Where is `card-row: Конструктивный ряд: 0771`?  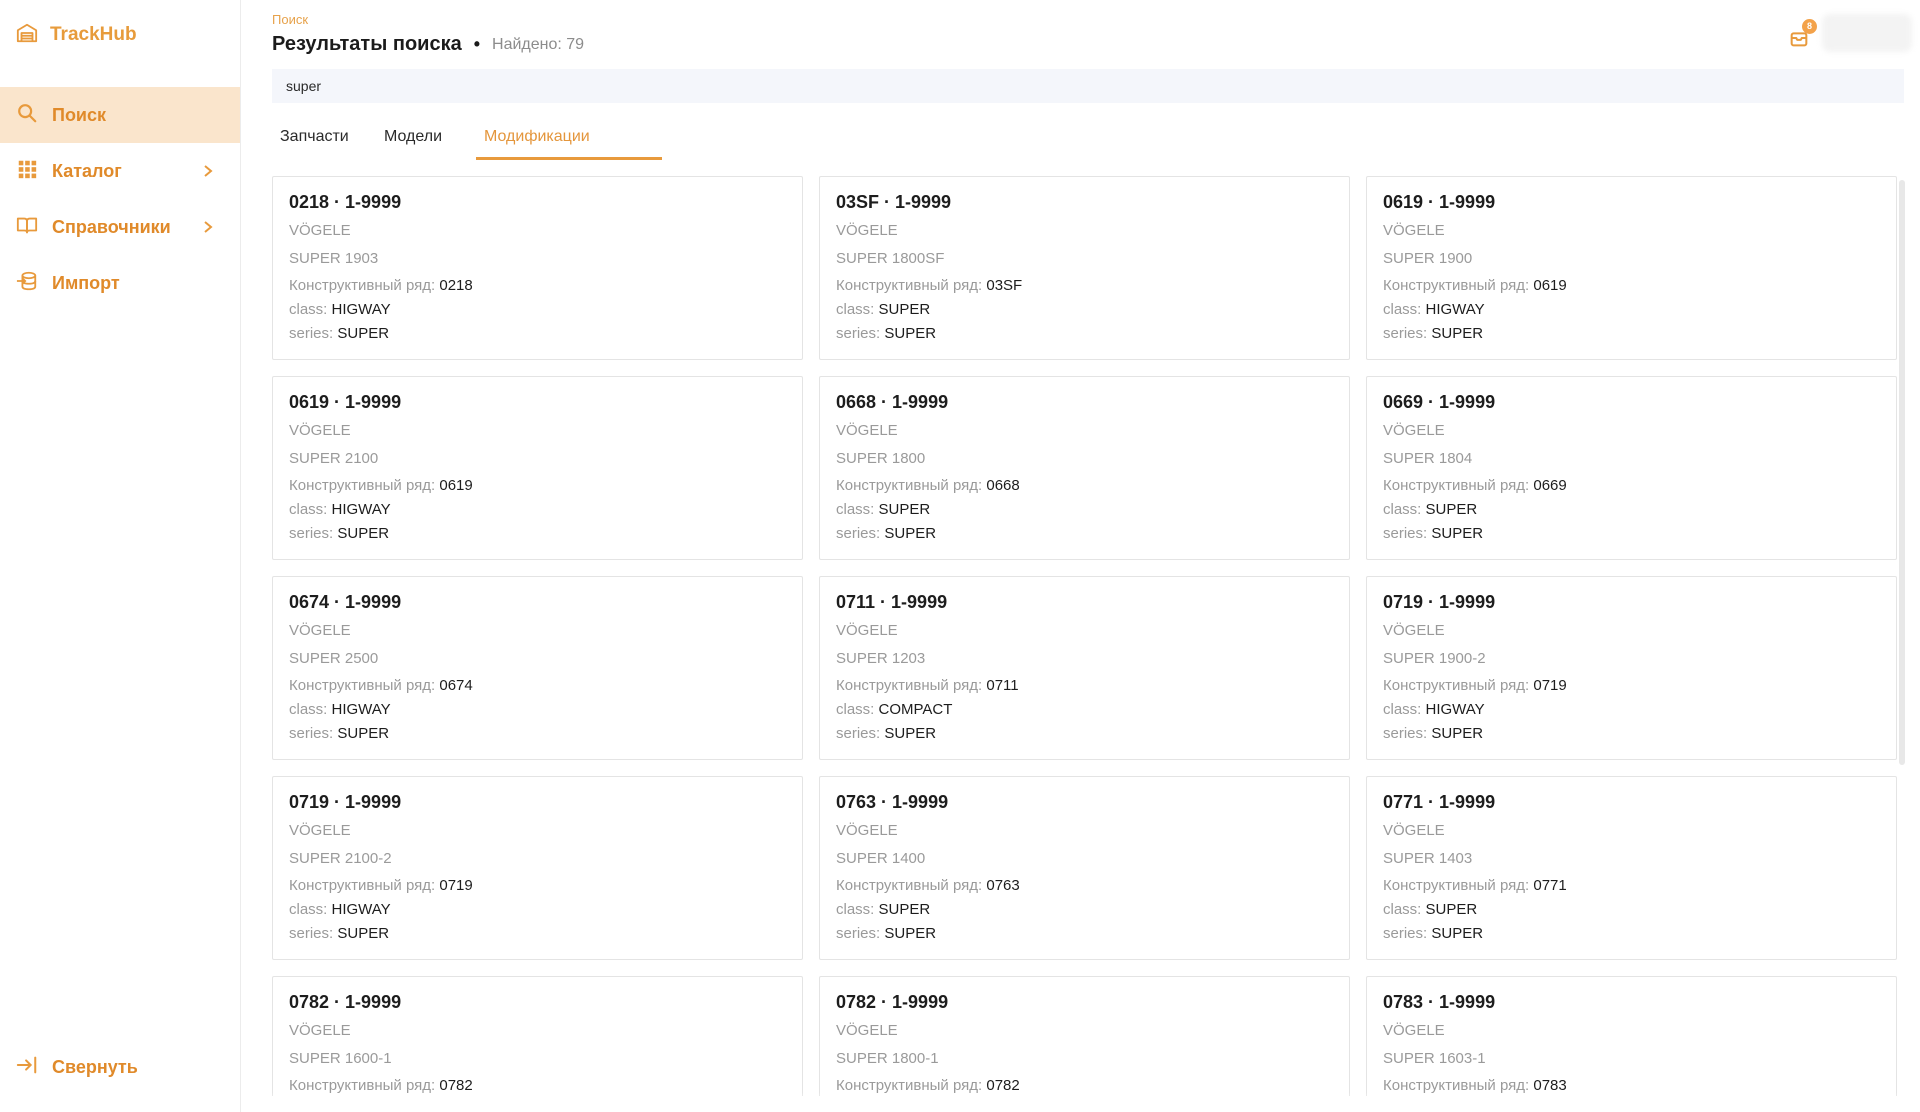
card-row: Конструктивный ряд: 0771 is located at coordinates (1631, 885).